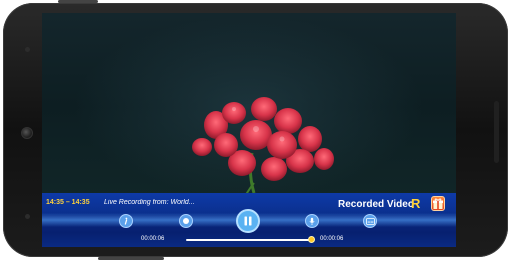 The image size is (512, 260). Describe the element at coordinates (78, 1) in the screenshot. I see `power-button` at that location.